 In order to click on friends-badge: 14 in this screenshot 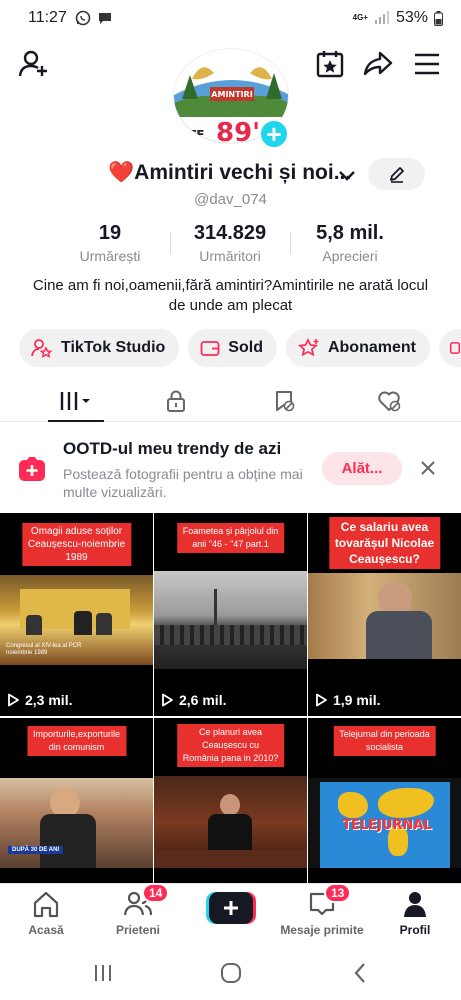, I will do `click(156, 893)`.